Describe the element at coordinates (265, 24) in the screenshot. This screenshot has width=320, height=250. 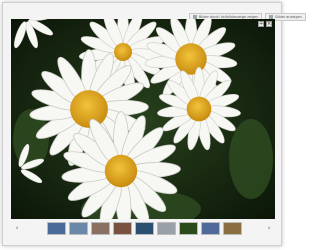
I see `photo-controls: + ×` at that location.